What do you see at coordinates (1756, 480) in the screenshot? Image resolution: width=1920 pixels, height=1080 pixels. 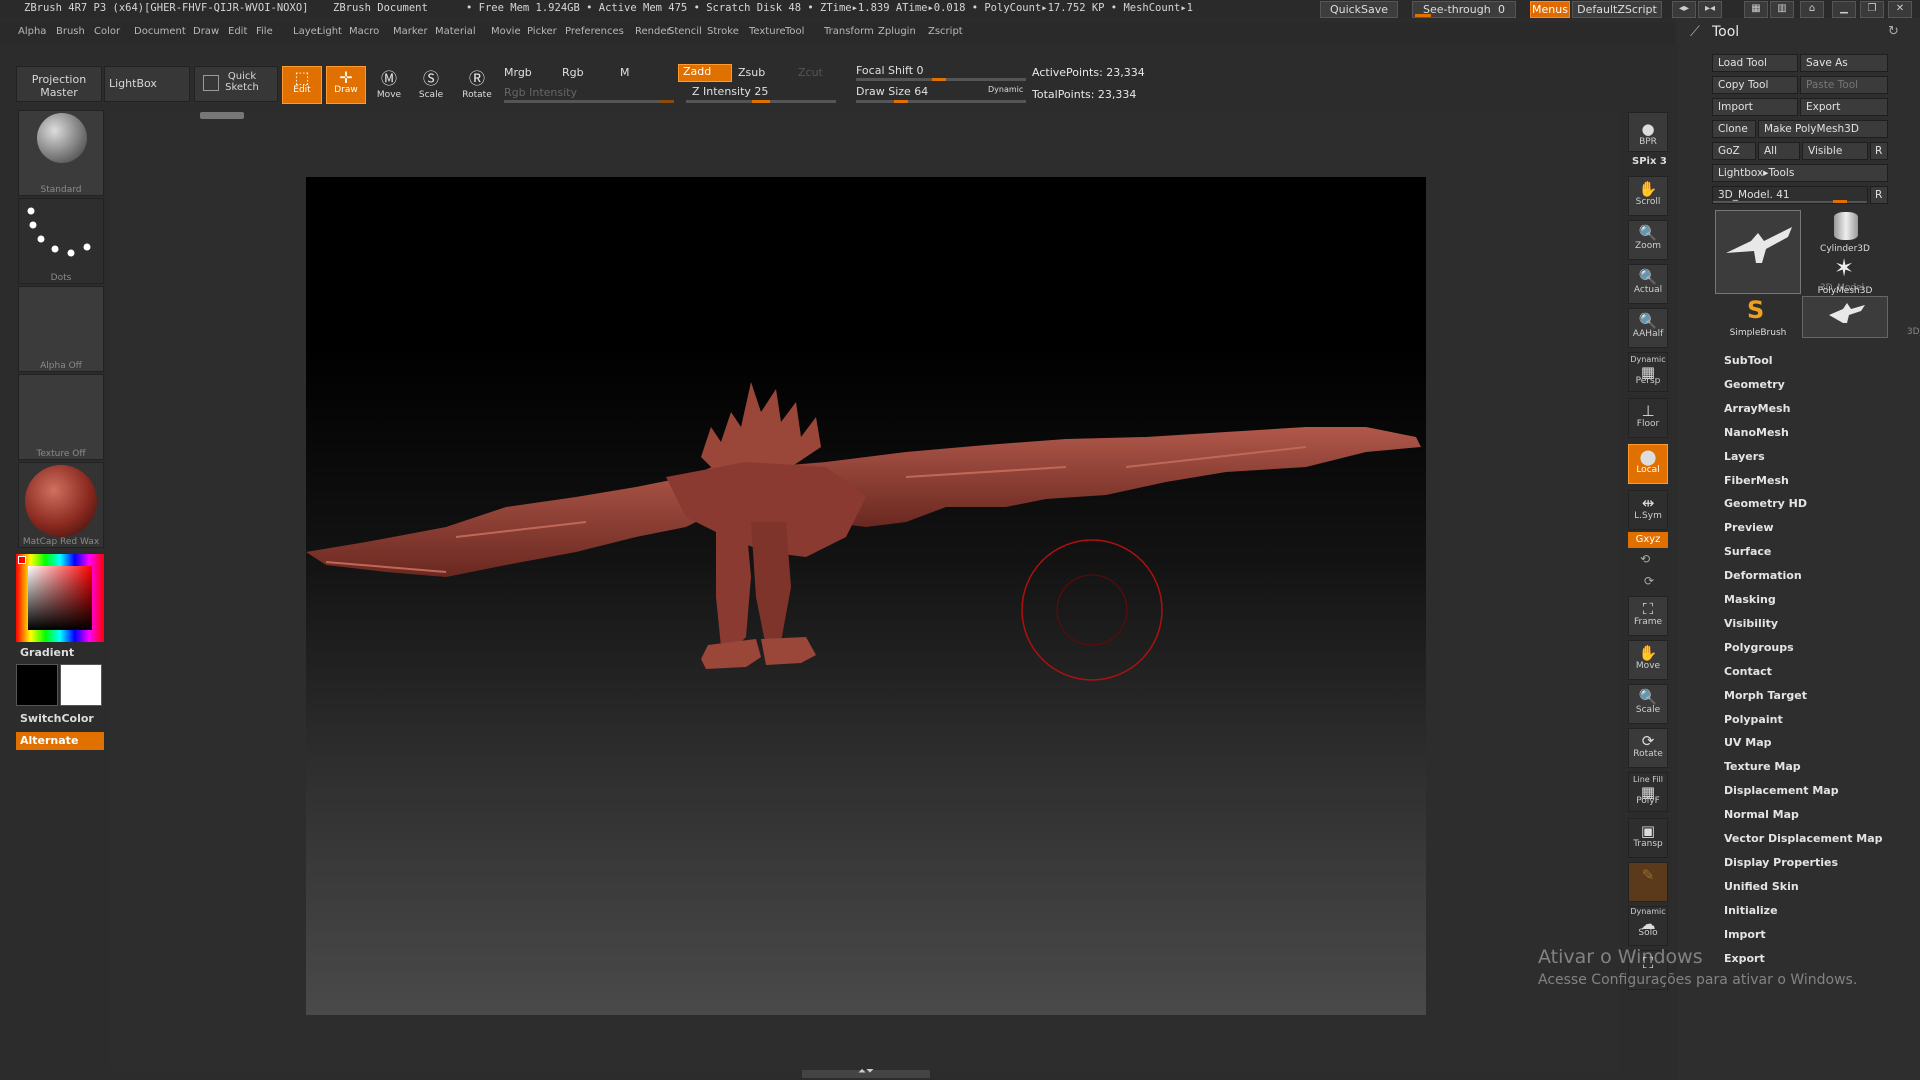 I see `subpalette-fibermesh: FiberMesh` at bounding box center [1756, 480].